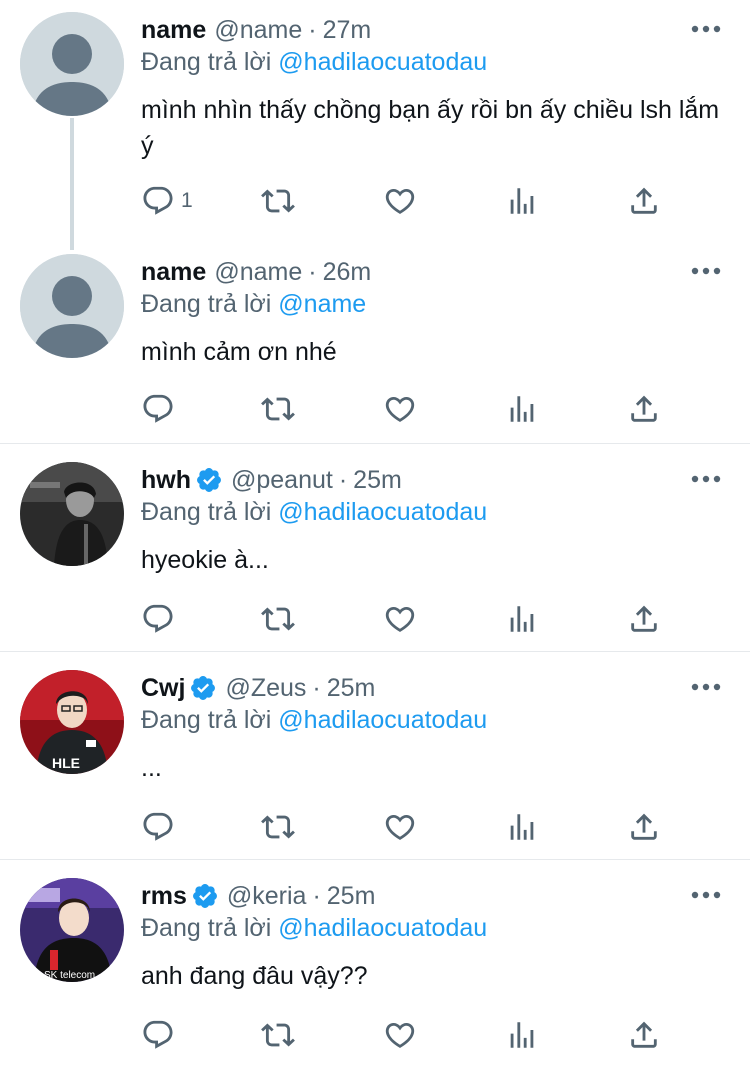 Image resolution: width=750 pixels, height=1065 pixels. I want to click on tweet-header: name @name · 27m, so click(256, 30).